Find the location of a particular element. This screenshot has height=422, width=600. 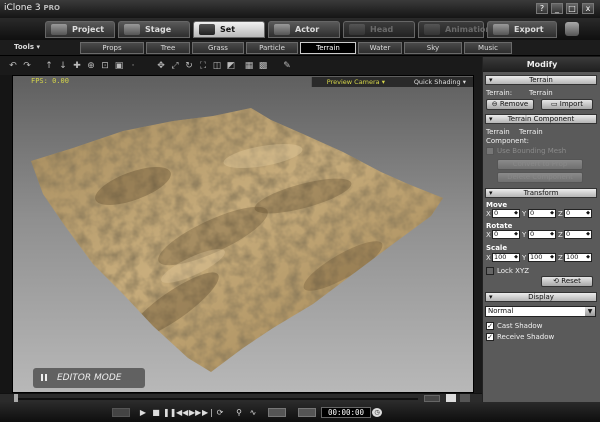

subtab-props: Props is located at coordinates (112, 48).